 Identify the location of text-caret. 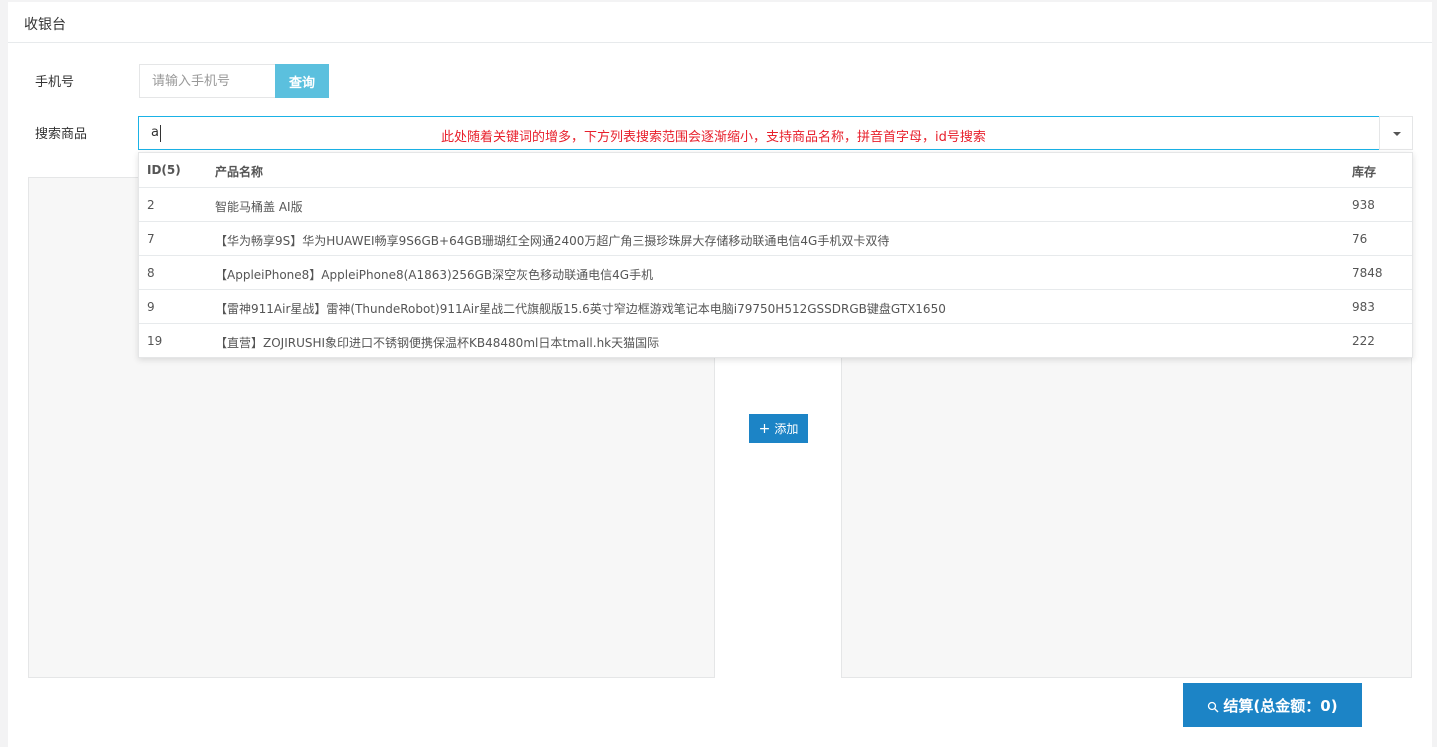
(160, 133).